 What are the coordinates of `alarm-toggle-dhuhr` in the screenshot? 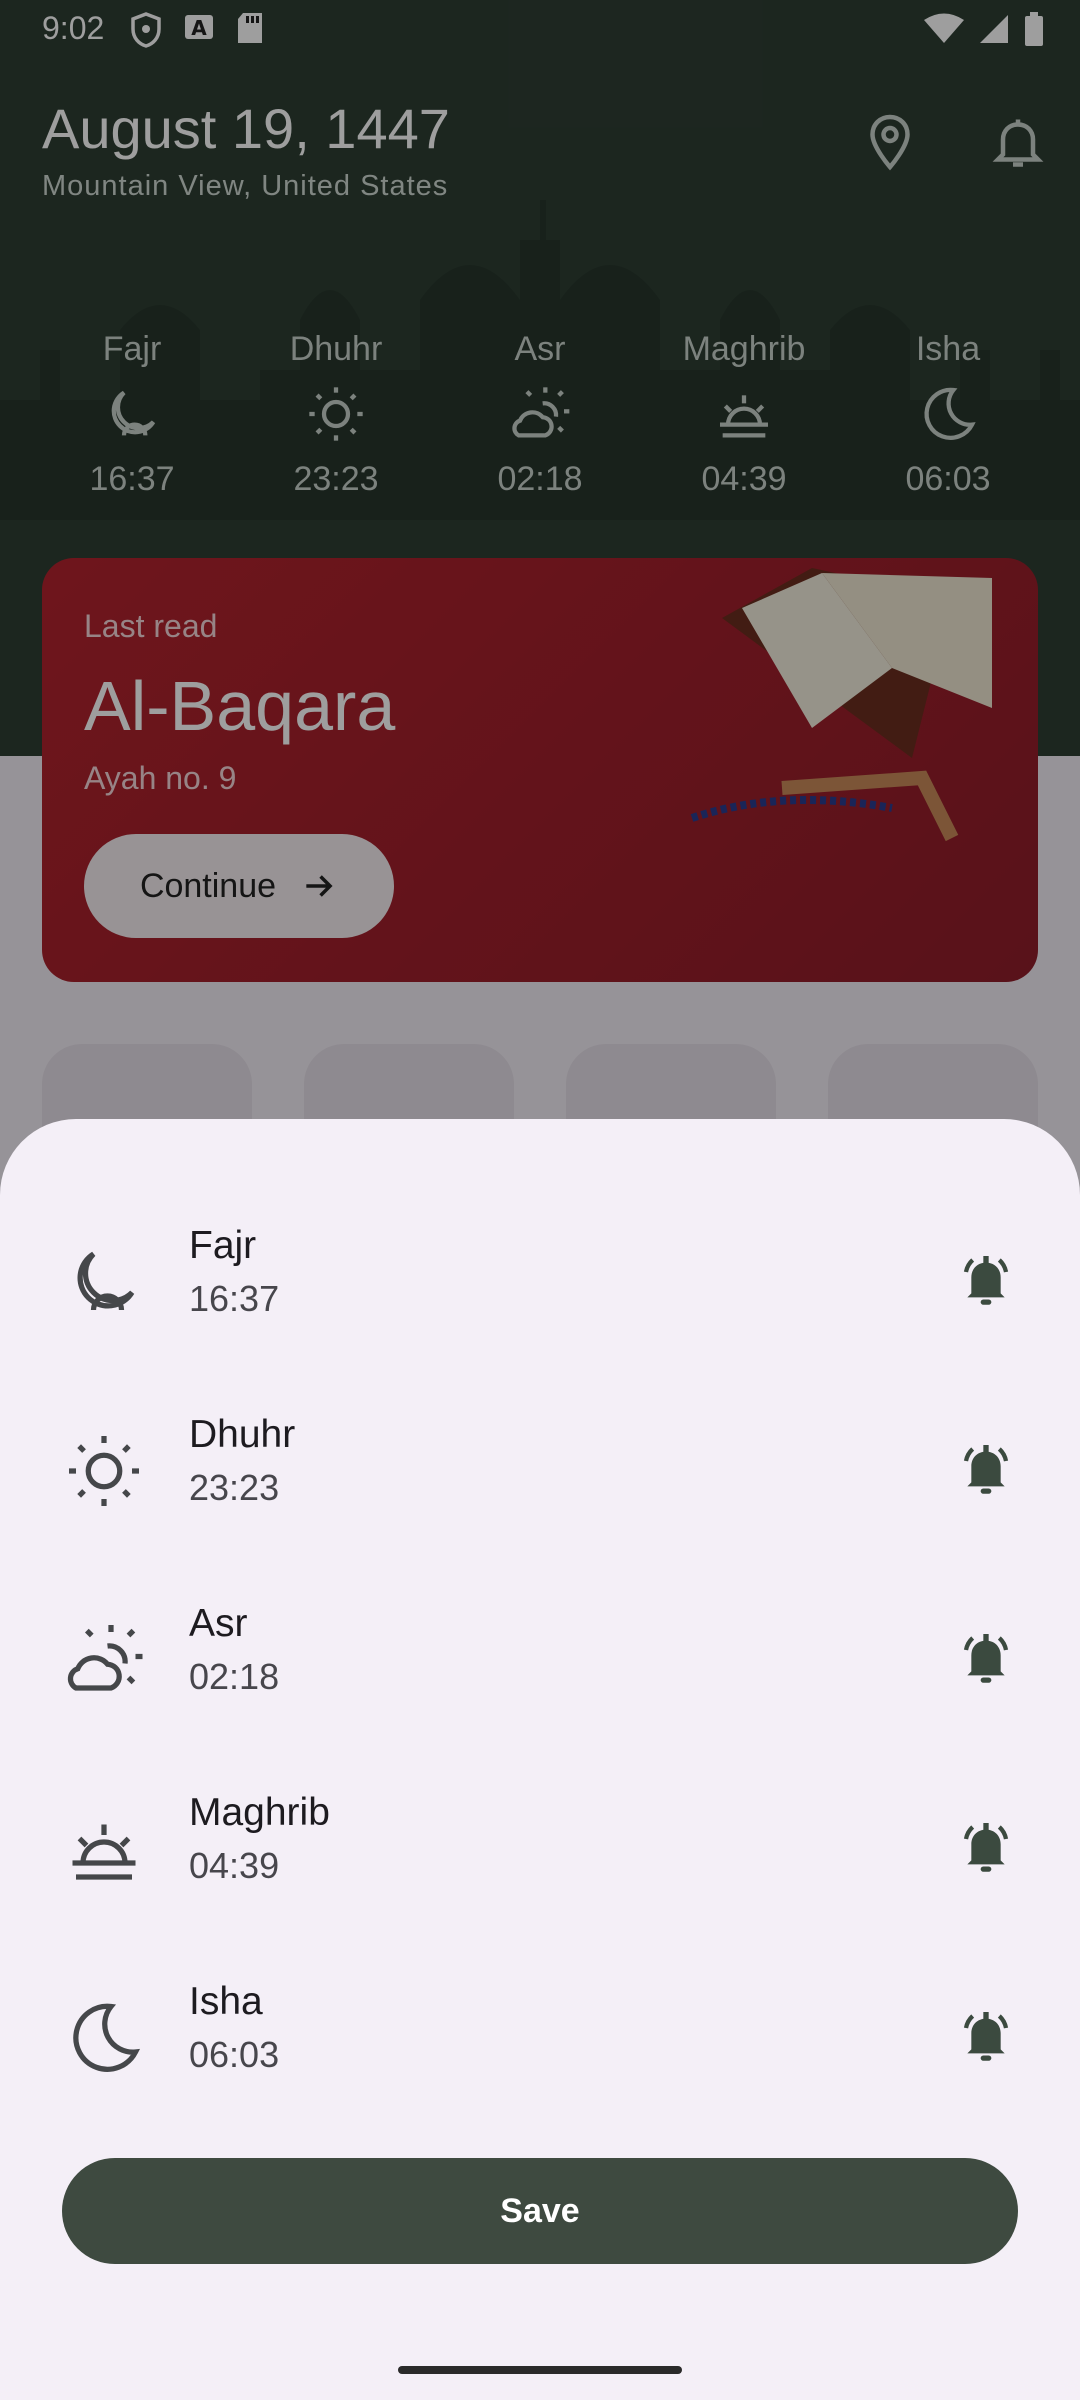 It's located at (986, 1469).